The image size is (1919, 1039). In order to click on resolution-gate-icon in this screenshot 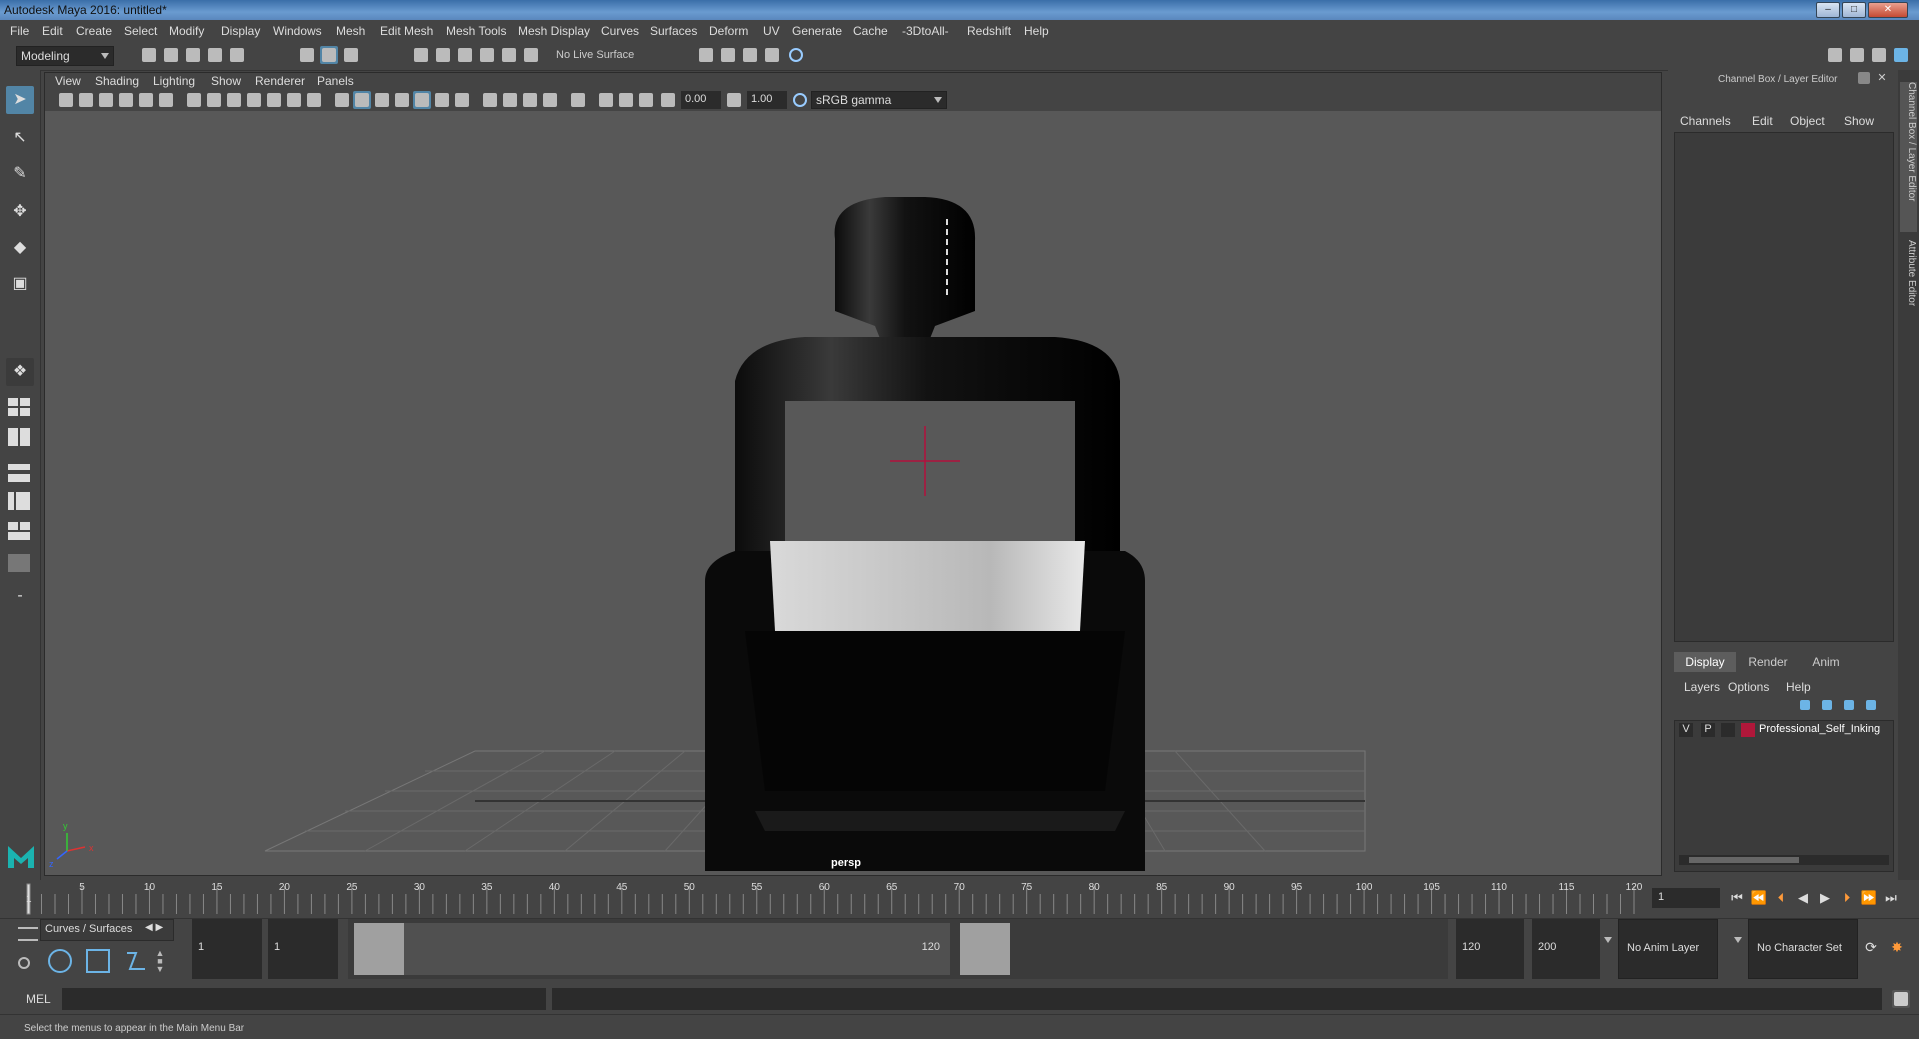, I will do `click(234, 100)`.